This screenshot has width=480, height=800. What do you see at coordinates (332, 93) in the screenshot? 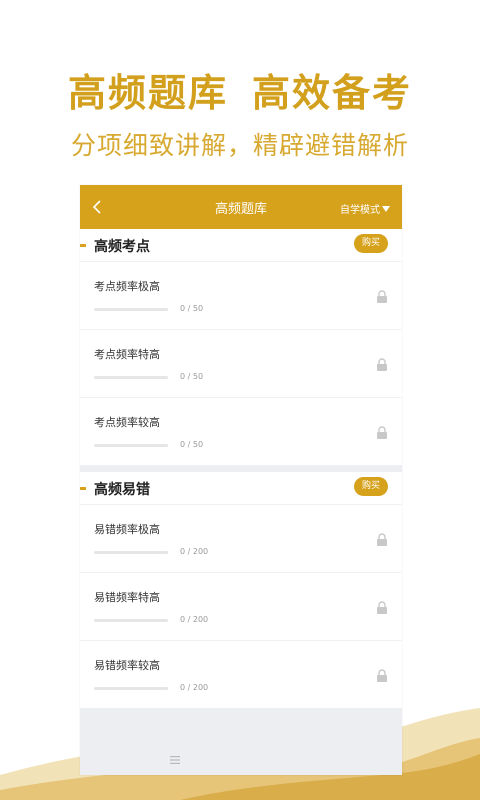
I see `hero-title-right: 高效备考` at bounding box center [332, 93].